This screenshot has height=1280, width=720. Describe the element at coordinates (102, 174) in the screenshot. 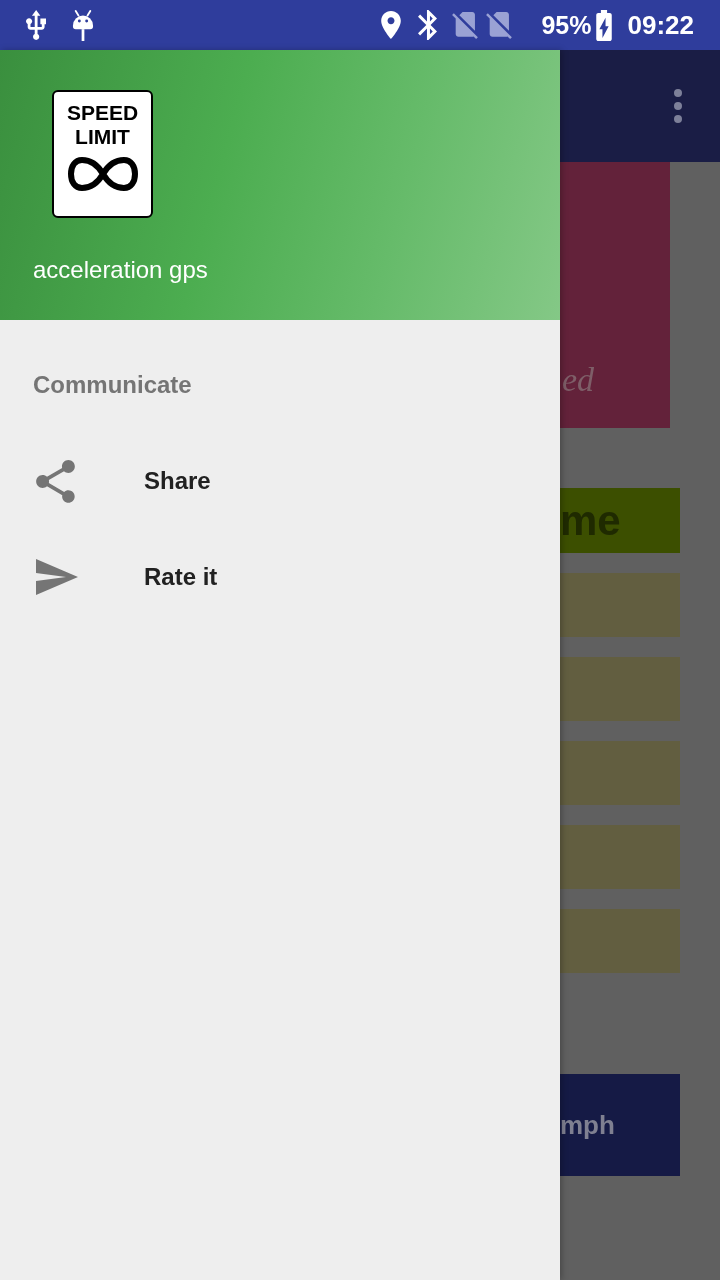

I see `infinity-icon` at that location.